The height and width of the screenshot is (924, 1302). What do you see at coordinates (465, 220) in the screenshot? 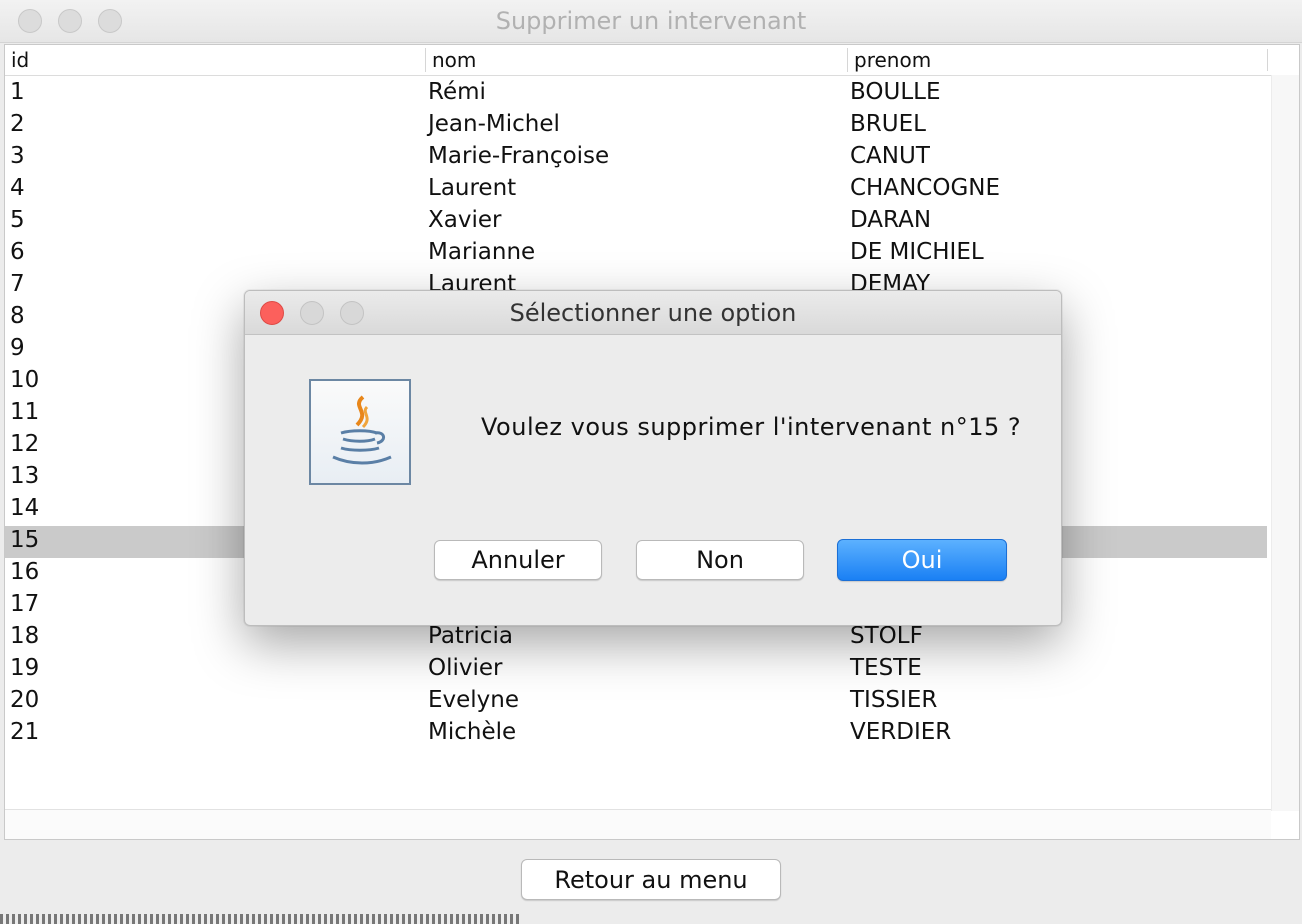
I see `cell-nom: Xavier` at bounding box center [465, 220].